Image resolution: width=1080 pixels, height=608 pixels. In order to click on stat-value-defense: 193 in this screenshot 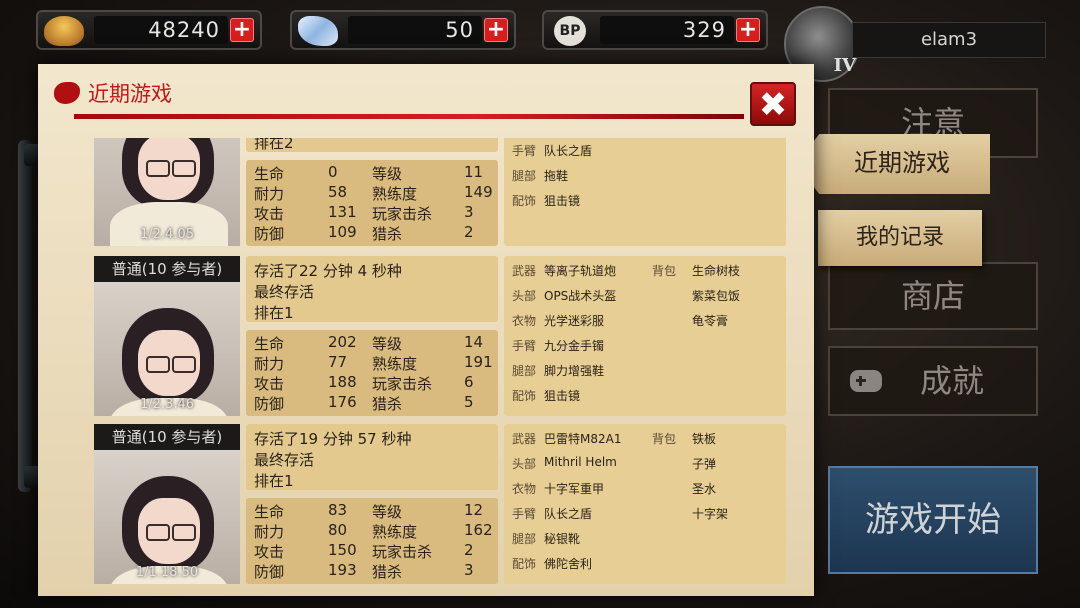, I will do `click(342, 570)`.